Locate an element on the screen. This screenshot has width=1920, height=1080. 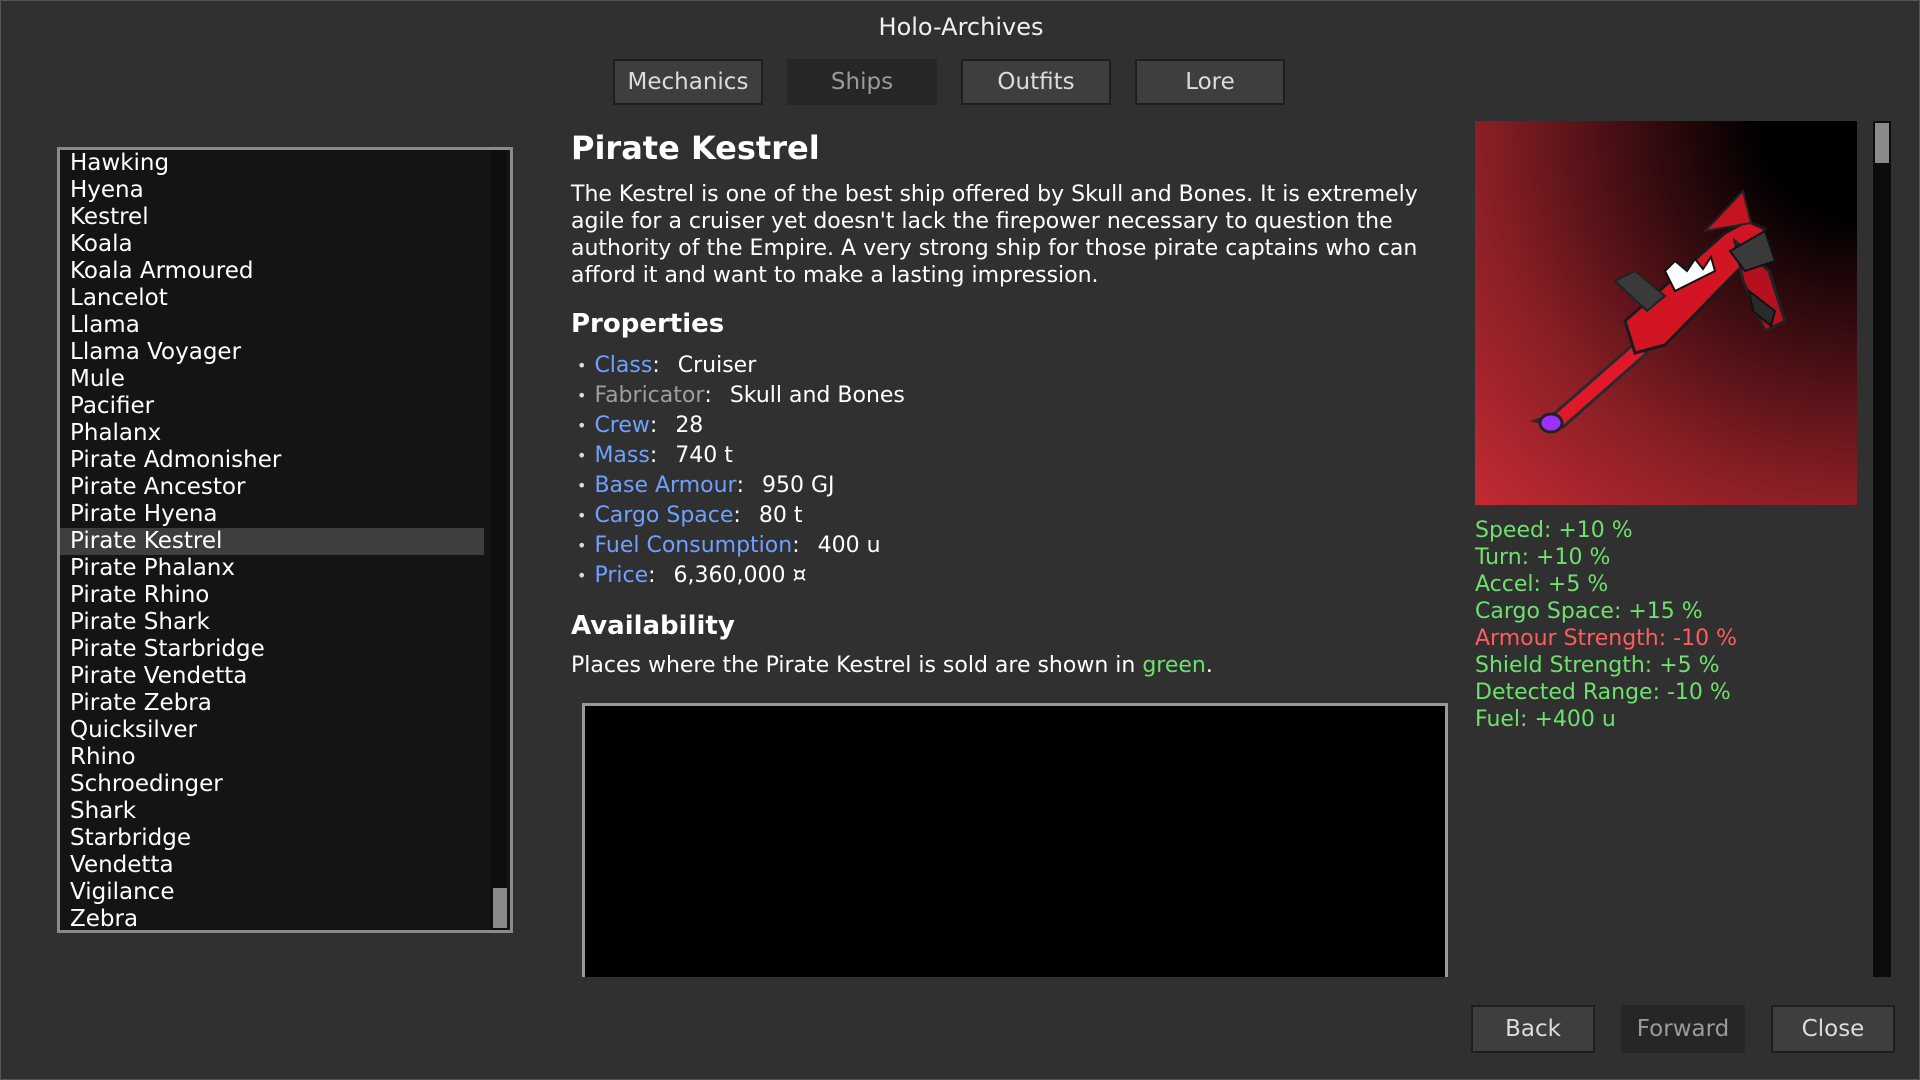
tab-bar: Mechanics Ships Outfits Lore is located at coordinates (949, 82).